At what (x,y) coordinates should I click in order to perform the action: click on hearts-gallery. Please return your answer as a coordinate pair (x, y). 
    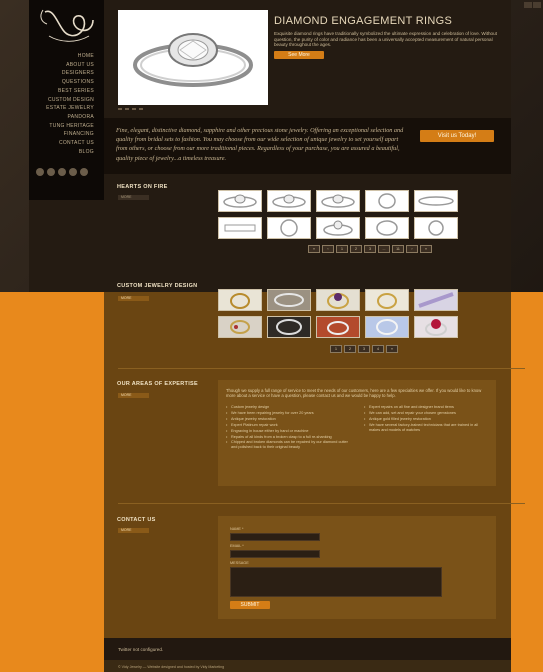
    Looking at the image, I should click on (338, 214).